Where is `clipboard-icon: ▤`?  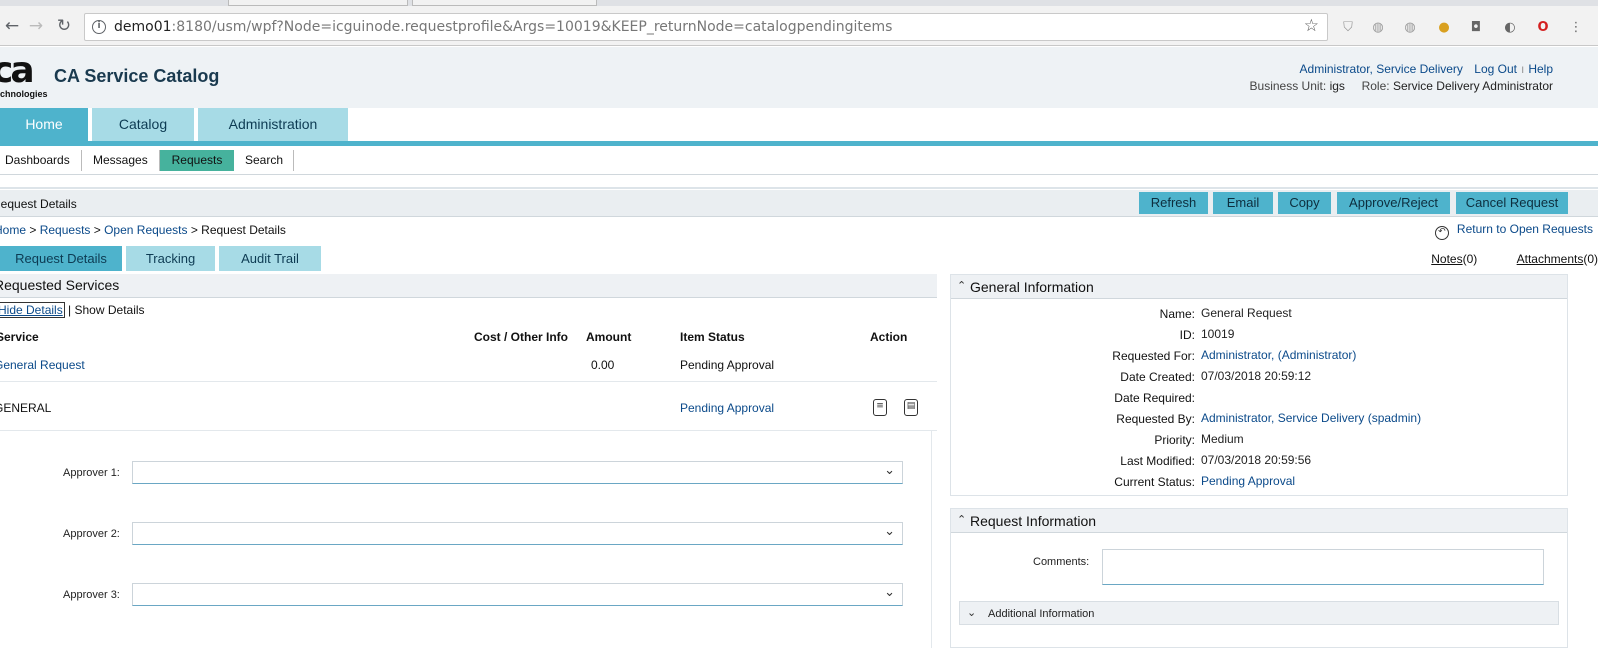 clipboard-icon: ▤ is located at coordinates (911, 407).